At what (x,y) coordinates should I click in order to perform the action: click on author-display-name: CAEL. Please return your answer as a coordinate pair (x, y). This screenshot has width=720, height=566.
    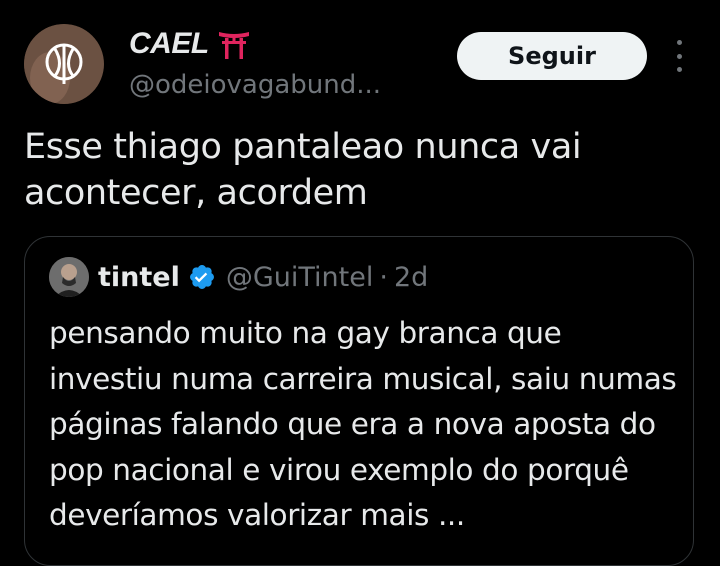
    Looking at the image, I should click on (169, 44).